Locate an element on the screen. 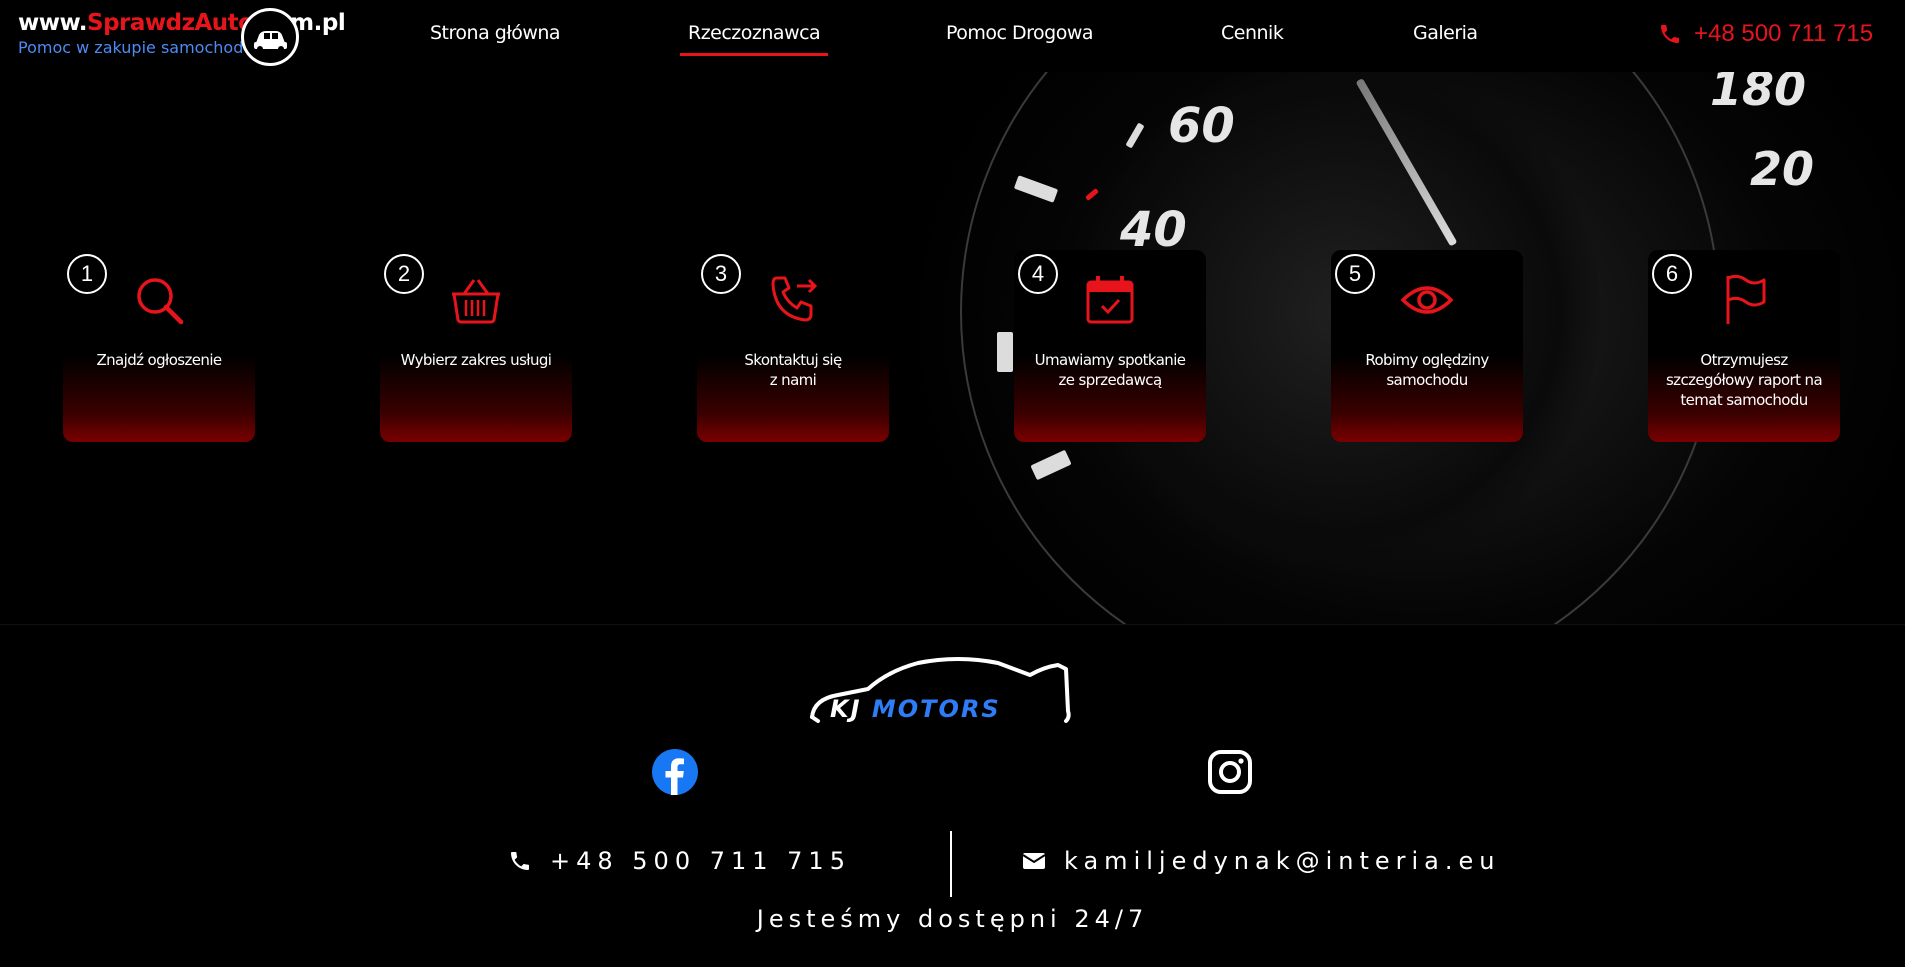 The height and width of the screenshot is (967, 1905). calendar-check-icon is located at coordinates (1110, 300).